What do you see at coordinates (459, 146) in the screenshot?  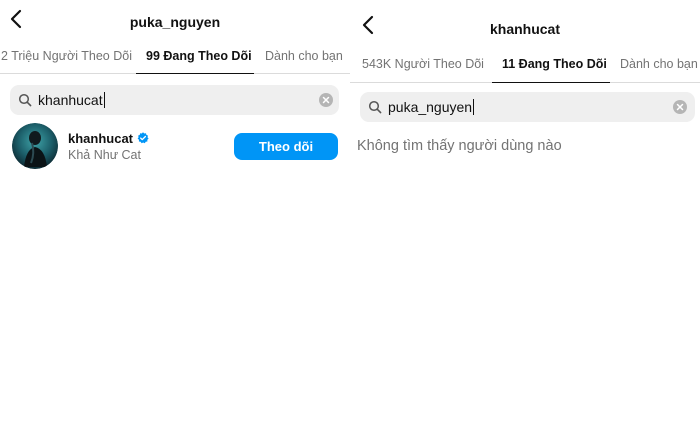 I see `no-results-message: Không tìm thấy người dùng nào` at bounding box center [459, 146].